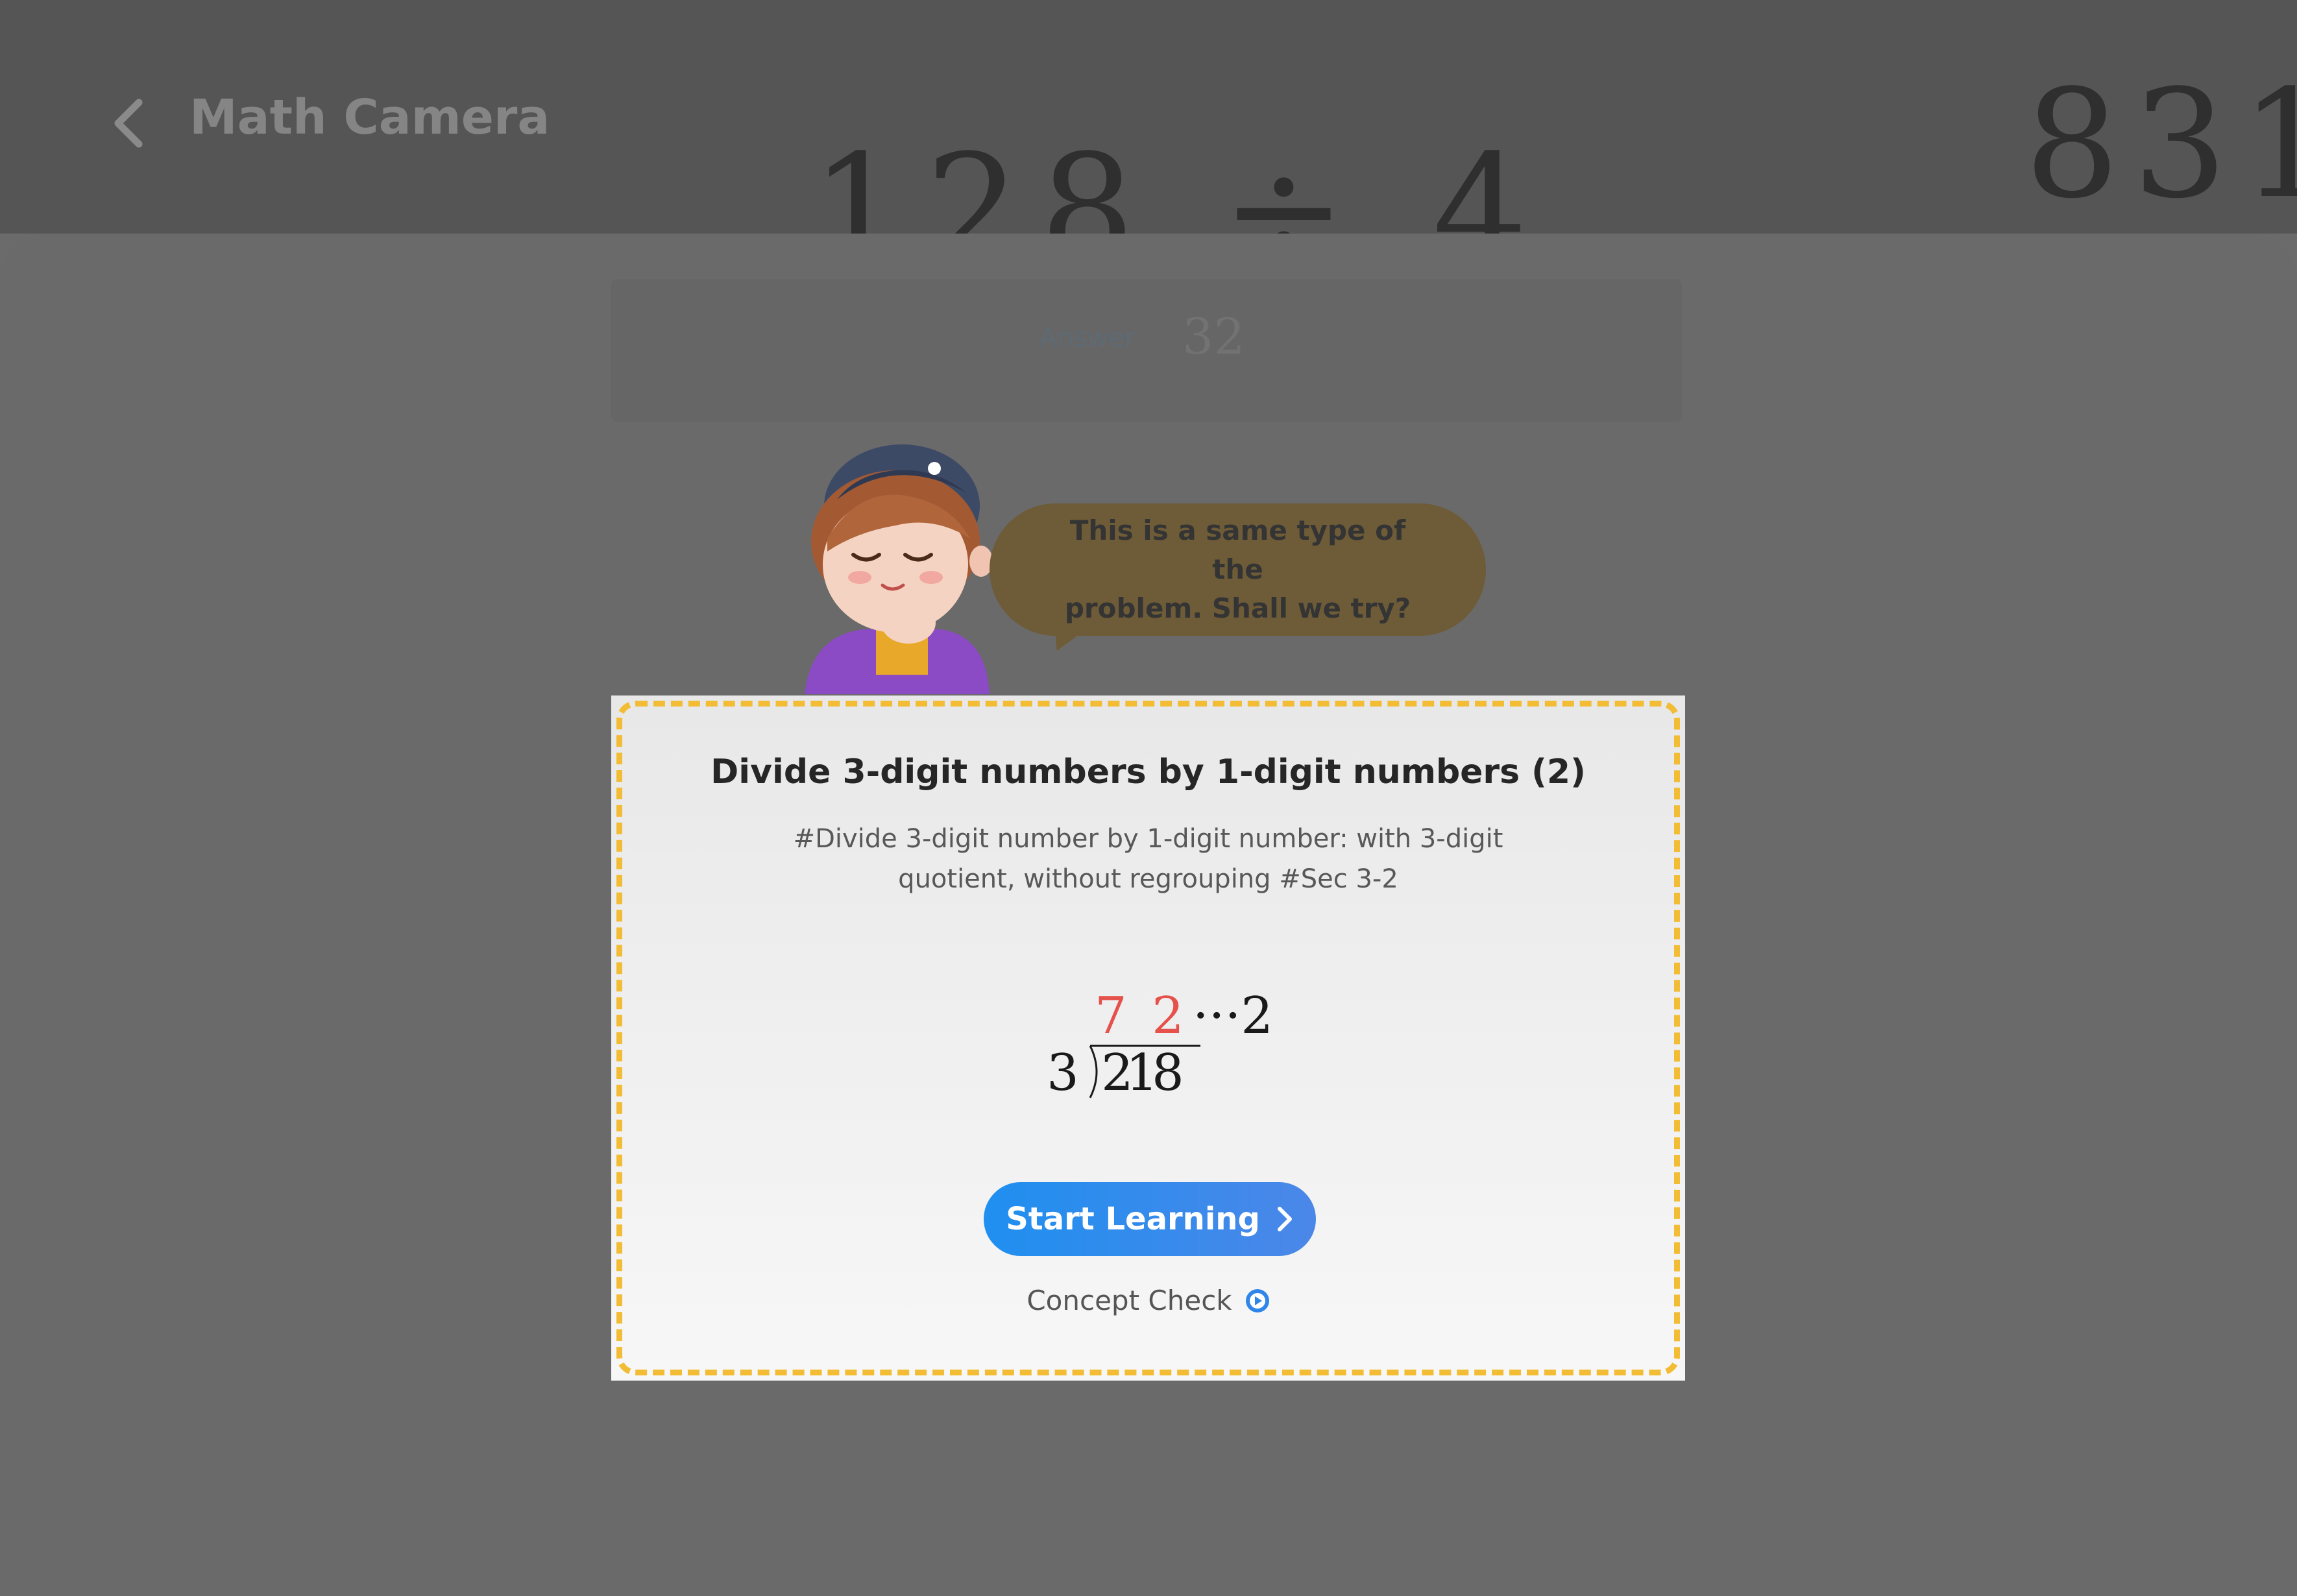 The height and width of the screenshot is (1596, 2297). Describe the element at coordinates (1146, 350) in the screenshot. I see `answer-row` at that location.